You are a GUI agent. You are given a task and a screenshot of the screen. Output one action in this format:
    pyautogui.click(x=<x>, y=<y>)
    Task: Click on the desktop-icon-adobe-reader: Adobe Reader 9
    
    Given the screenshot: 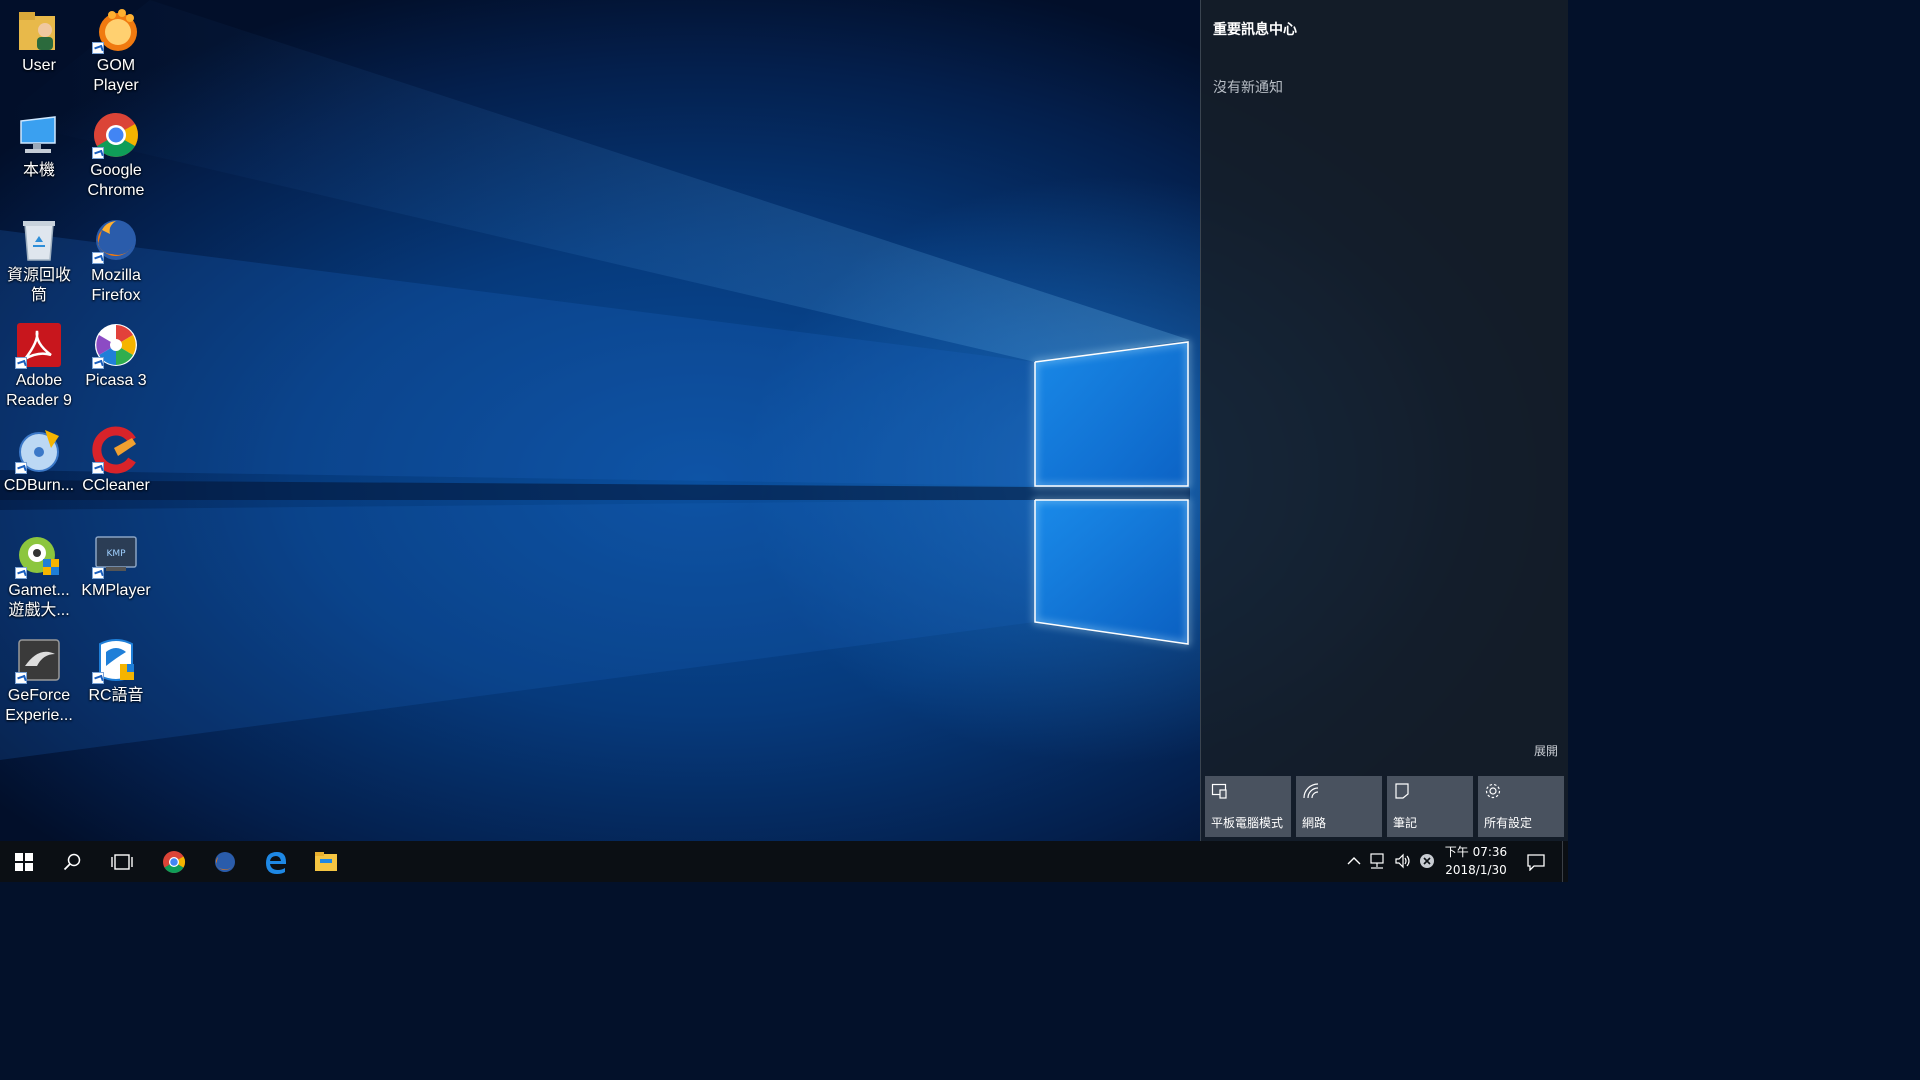 What is the action you would take?
    pyautogui.click(x=39, y=363)
    